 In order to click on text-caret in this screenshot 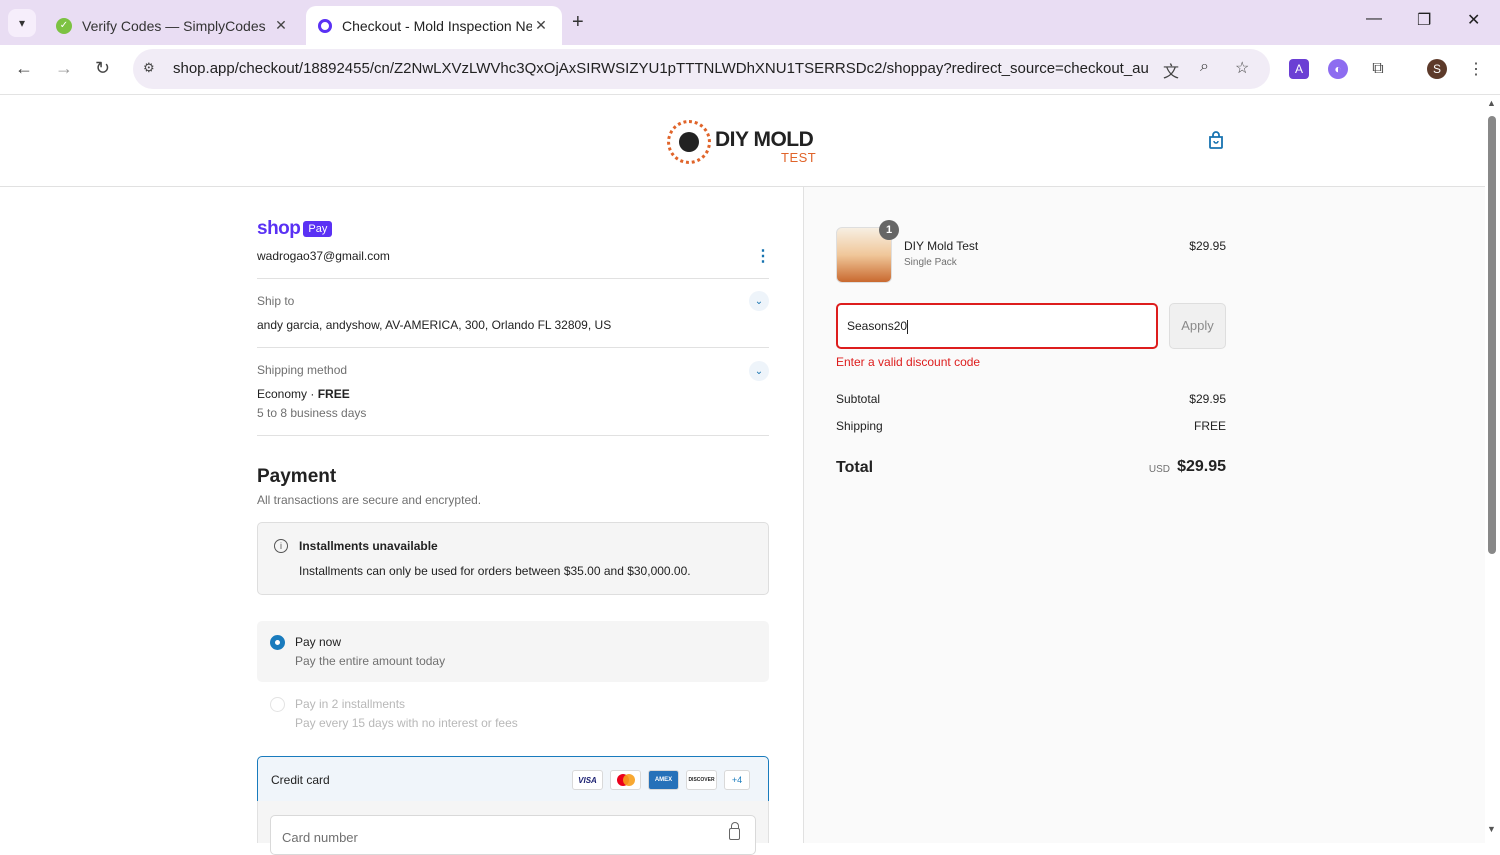, I will do `click(908, 326)`.